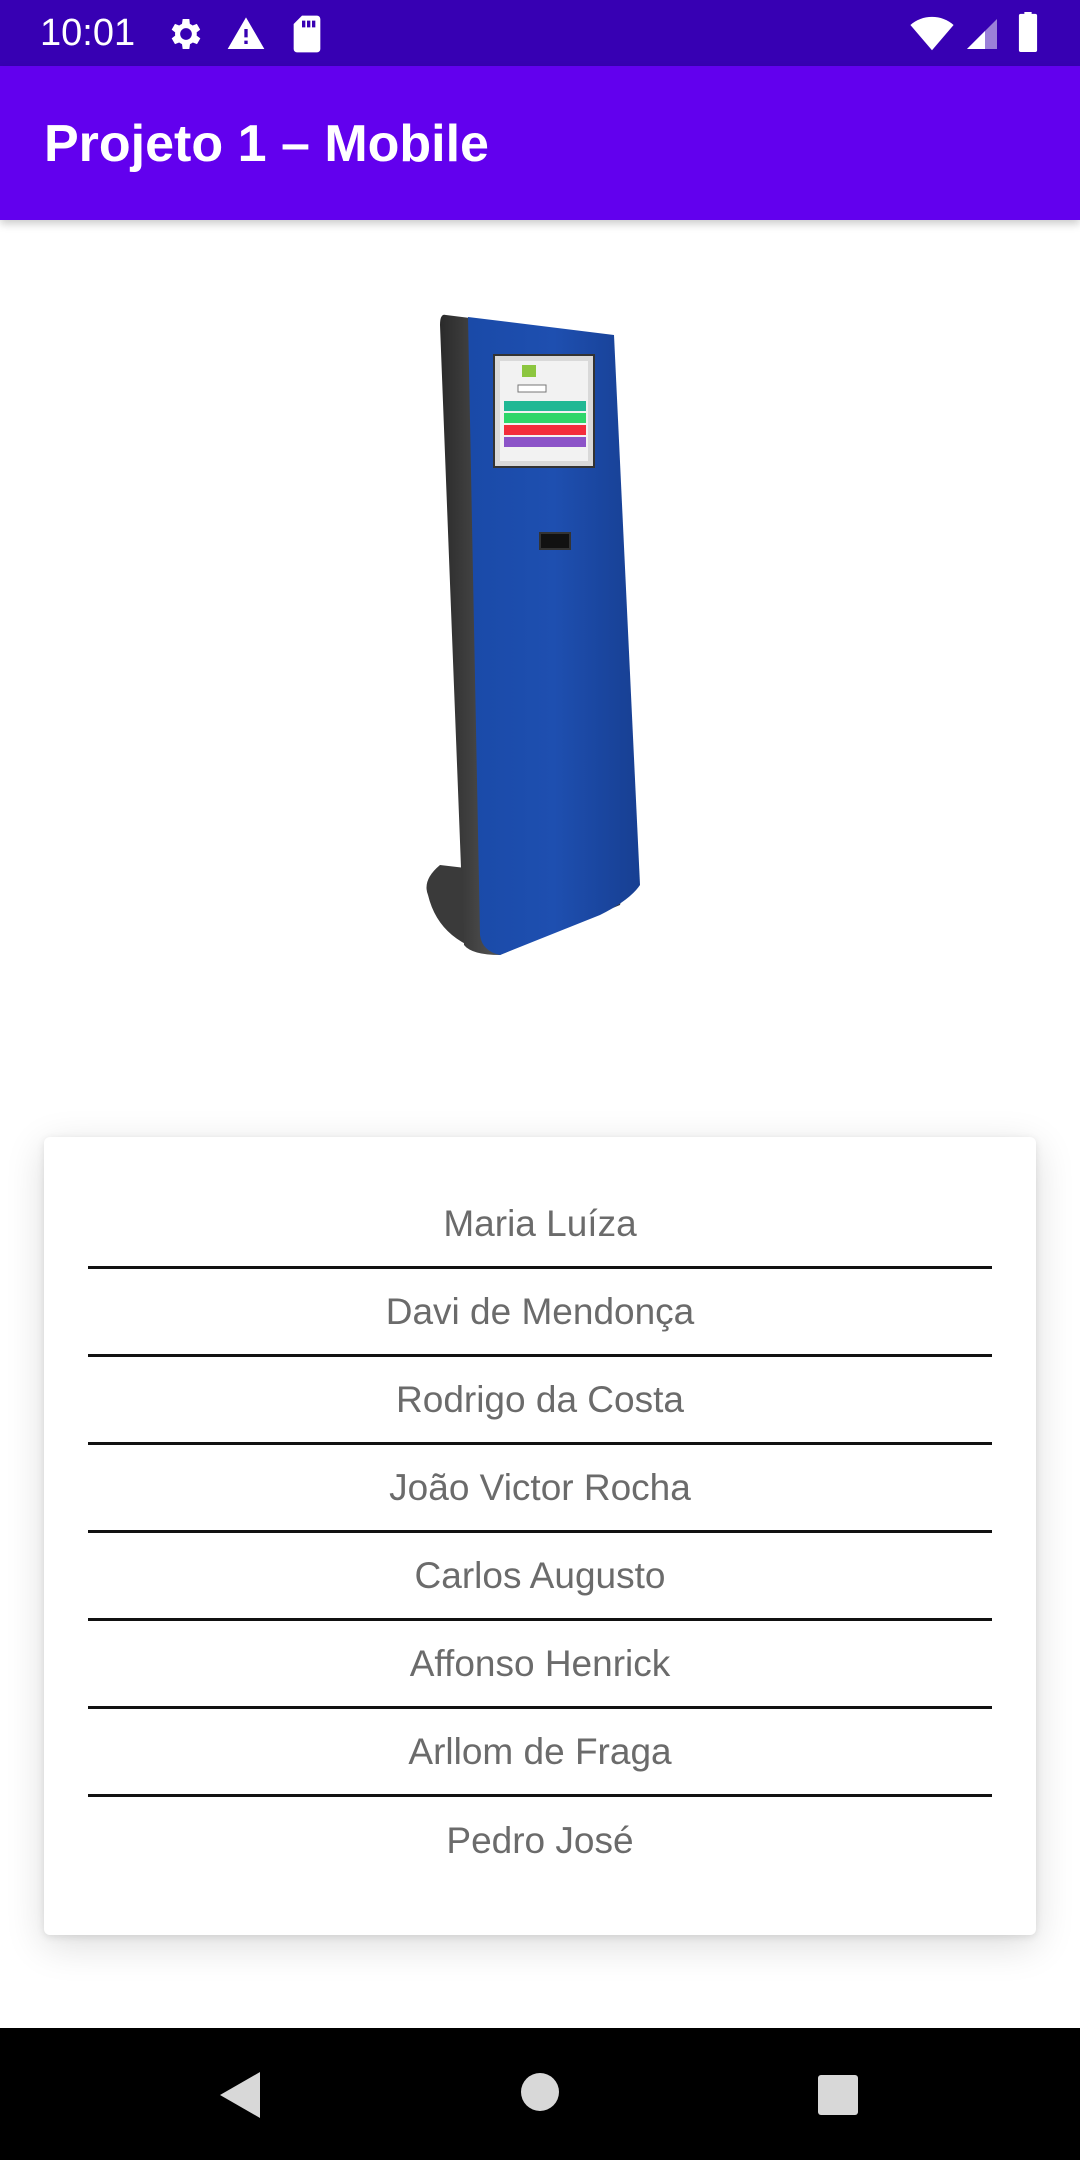 This screenshot has height=2160, width=1080. I want to click on home-icon, so click(540, 2094).